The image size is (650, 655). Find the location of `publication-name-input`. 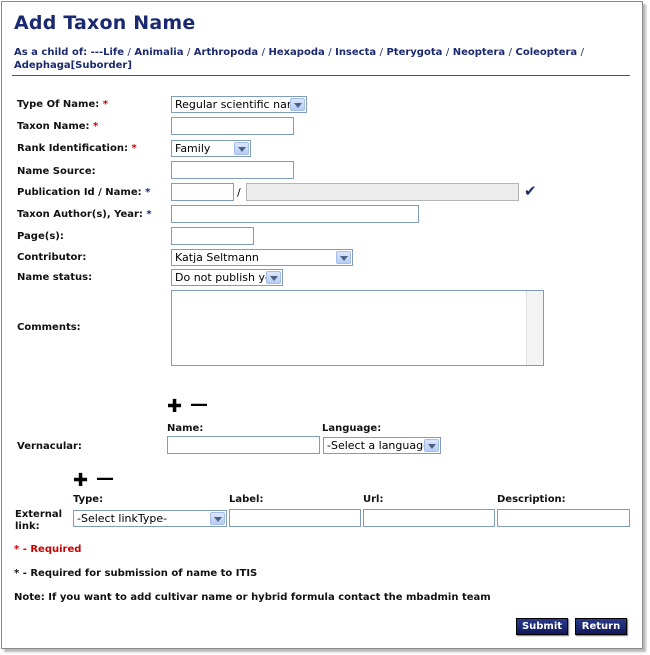

publication-name-input is located at coordinates (382, 192).